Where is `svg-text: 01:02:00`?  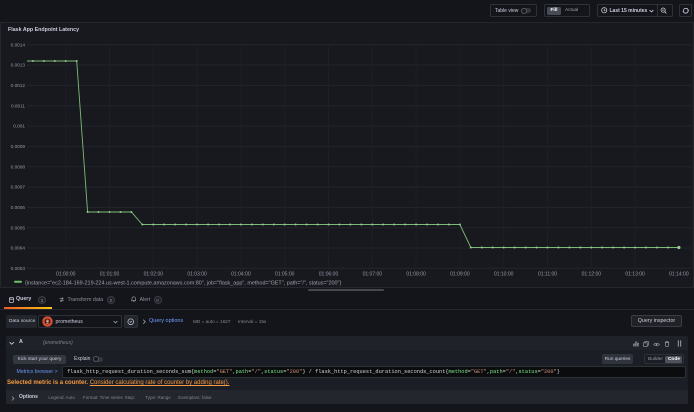 svg-text: 01:02:00 is located at coordinates (154, 275).